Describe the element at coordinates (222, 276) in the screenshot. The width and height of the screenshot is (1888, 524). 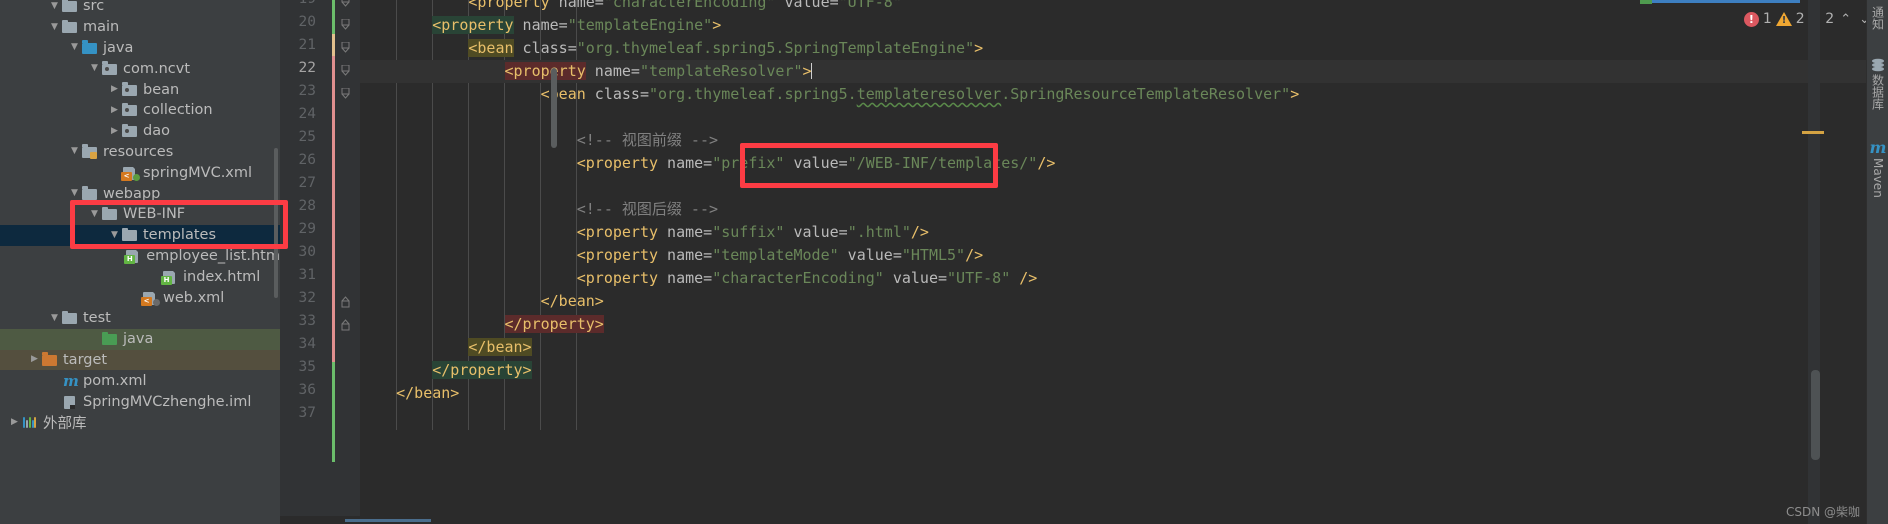
I see `tree-item-label: index.html` at that location.